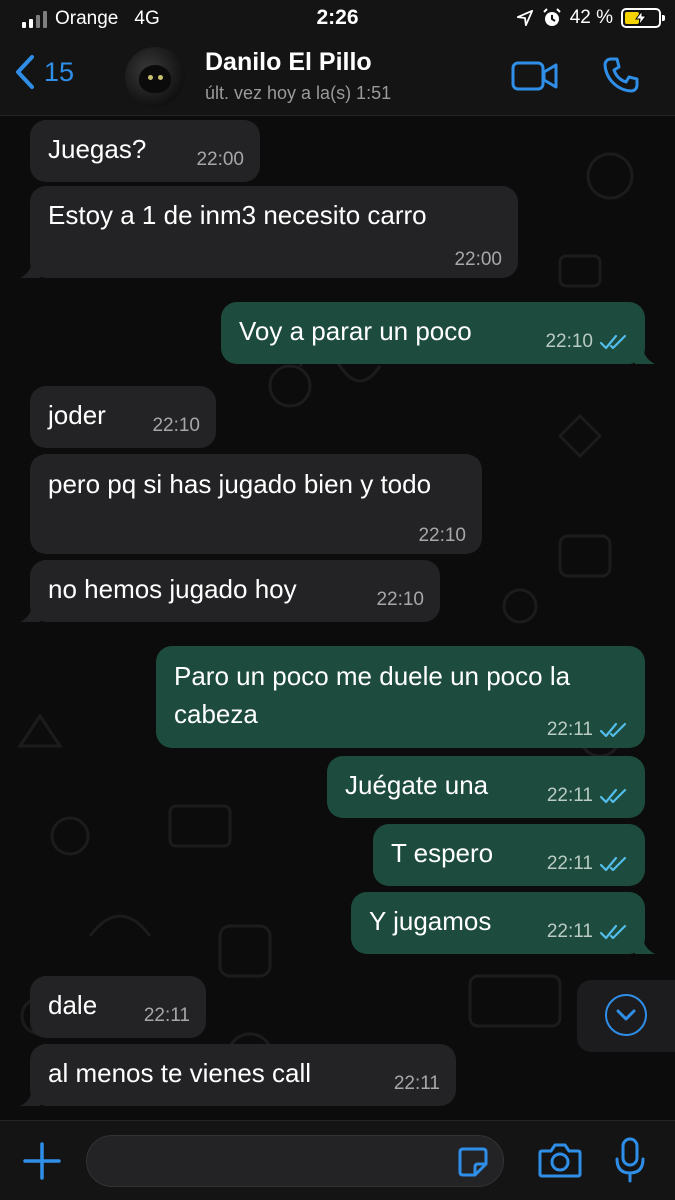 The image size is (675, 1200). Describe the element at coordinates (123, 417) in the screenshot. I see `message-bubble-incoming: joder 22:10` at that location.